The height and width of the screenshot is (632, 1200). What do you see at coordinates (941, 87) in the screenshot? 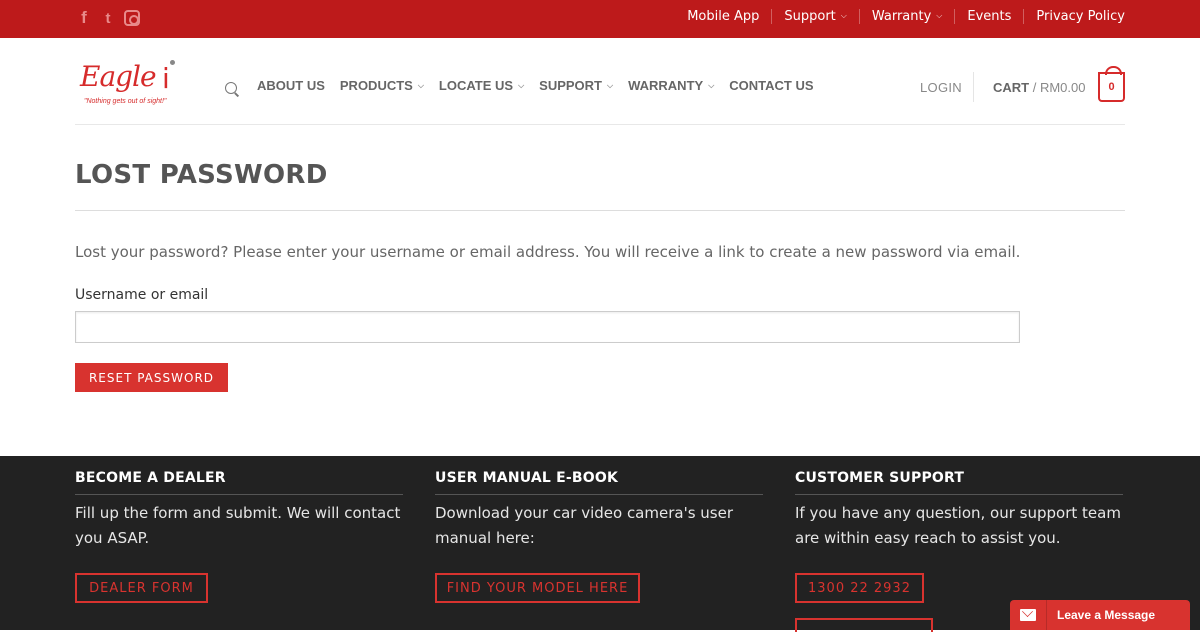
I see `login-link: LOGIN` at bounding box center [941, 87].